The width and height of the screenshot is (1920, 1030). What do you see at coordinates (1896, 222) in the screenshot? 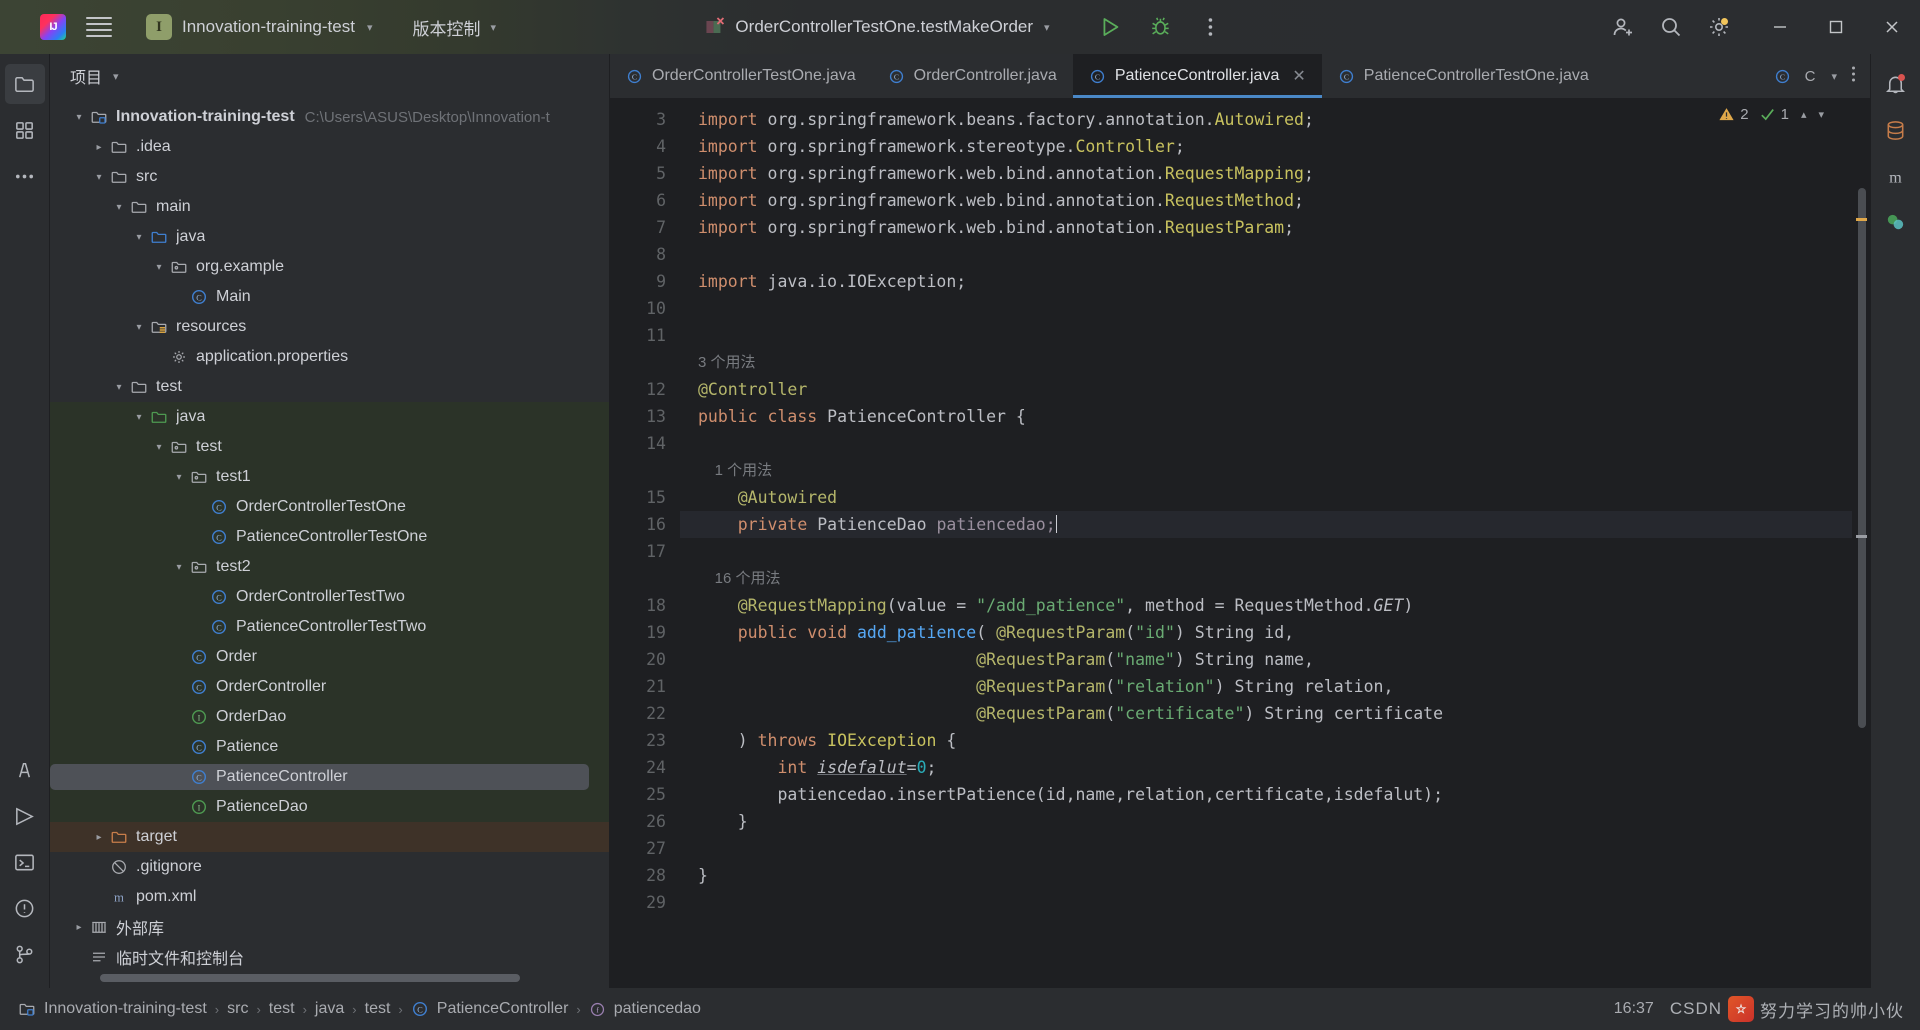
I see `sidebar-item-ai-chat` at bounding box center [1896, 222].